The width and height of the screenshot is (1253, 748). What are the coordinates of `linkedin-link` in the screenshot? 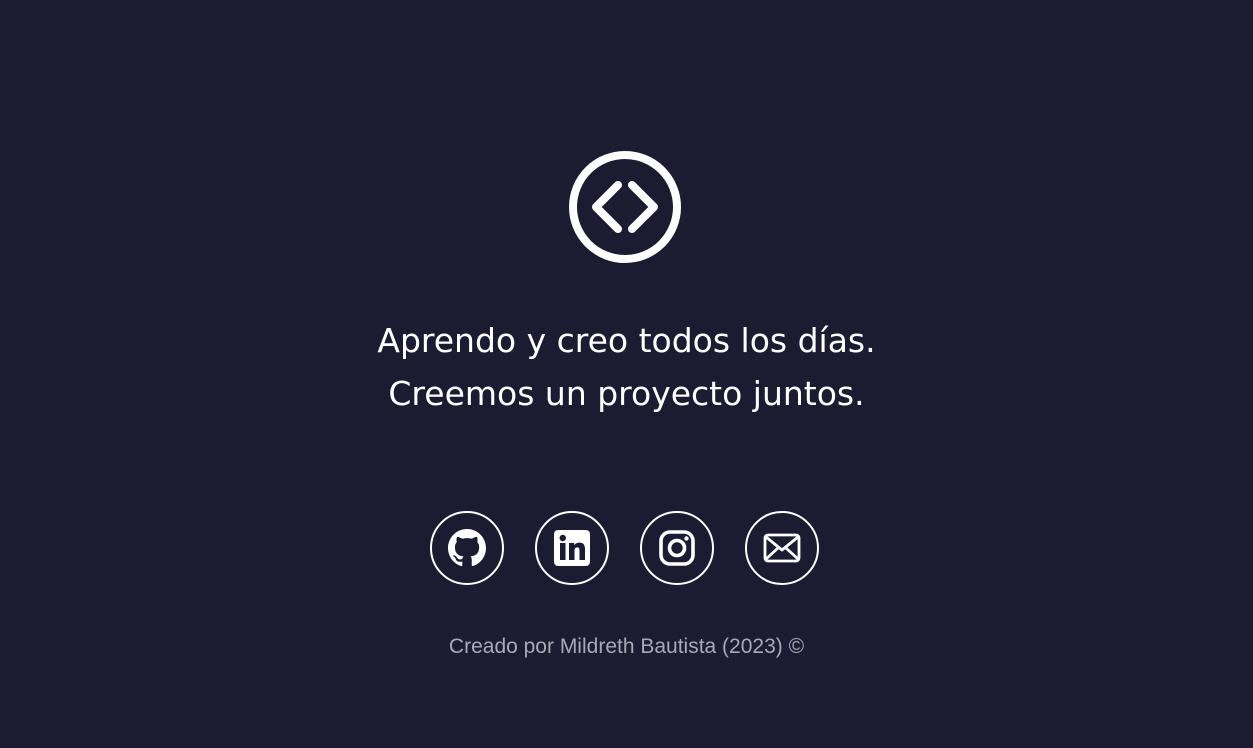 It's located at (572, 548).